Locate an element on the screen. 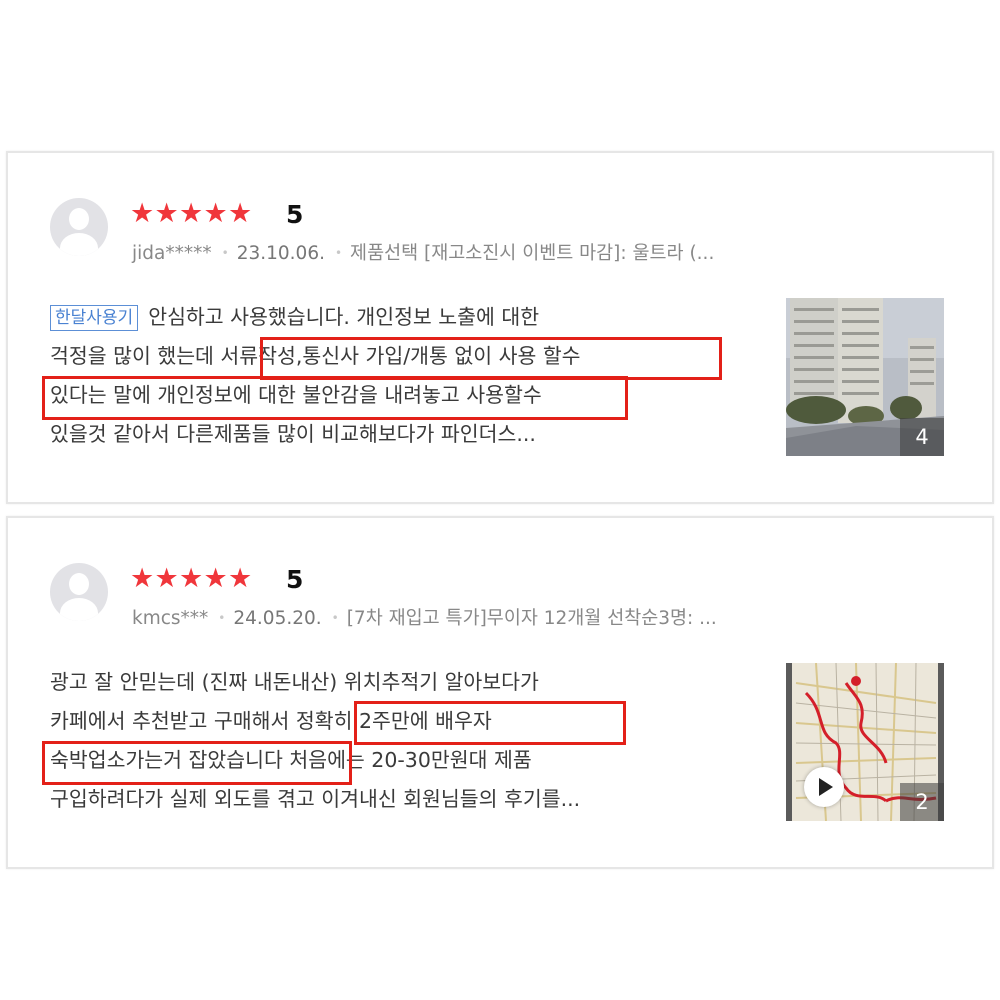 Image resolution: width=1000 pixels, height=1000 pixels. photo-count: 2 is located at coordinates (922, 802).